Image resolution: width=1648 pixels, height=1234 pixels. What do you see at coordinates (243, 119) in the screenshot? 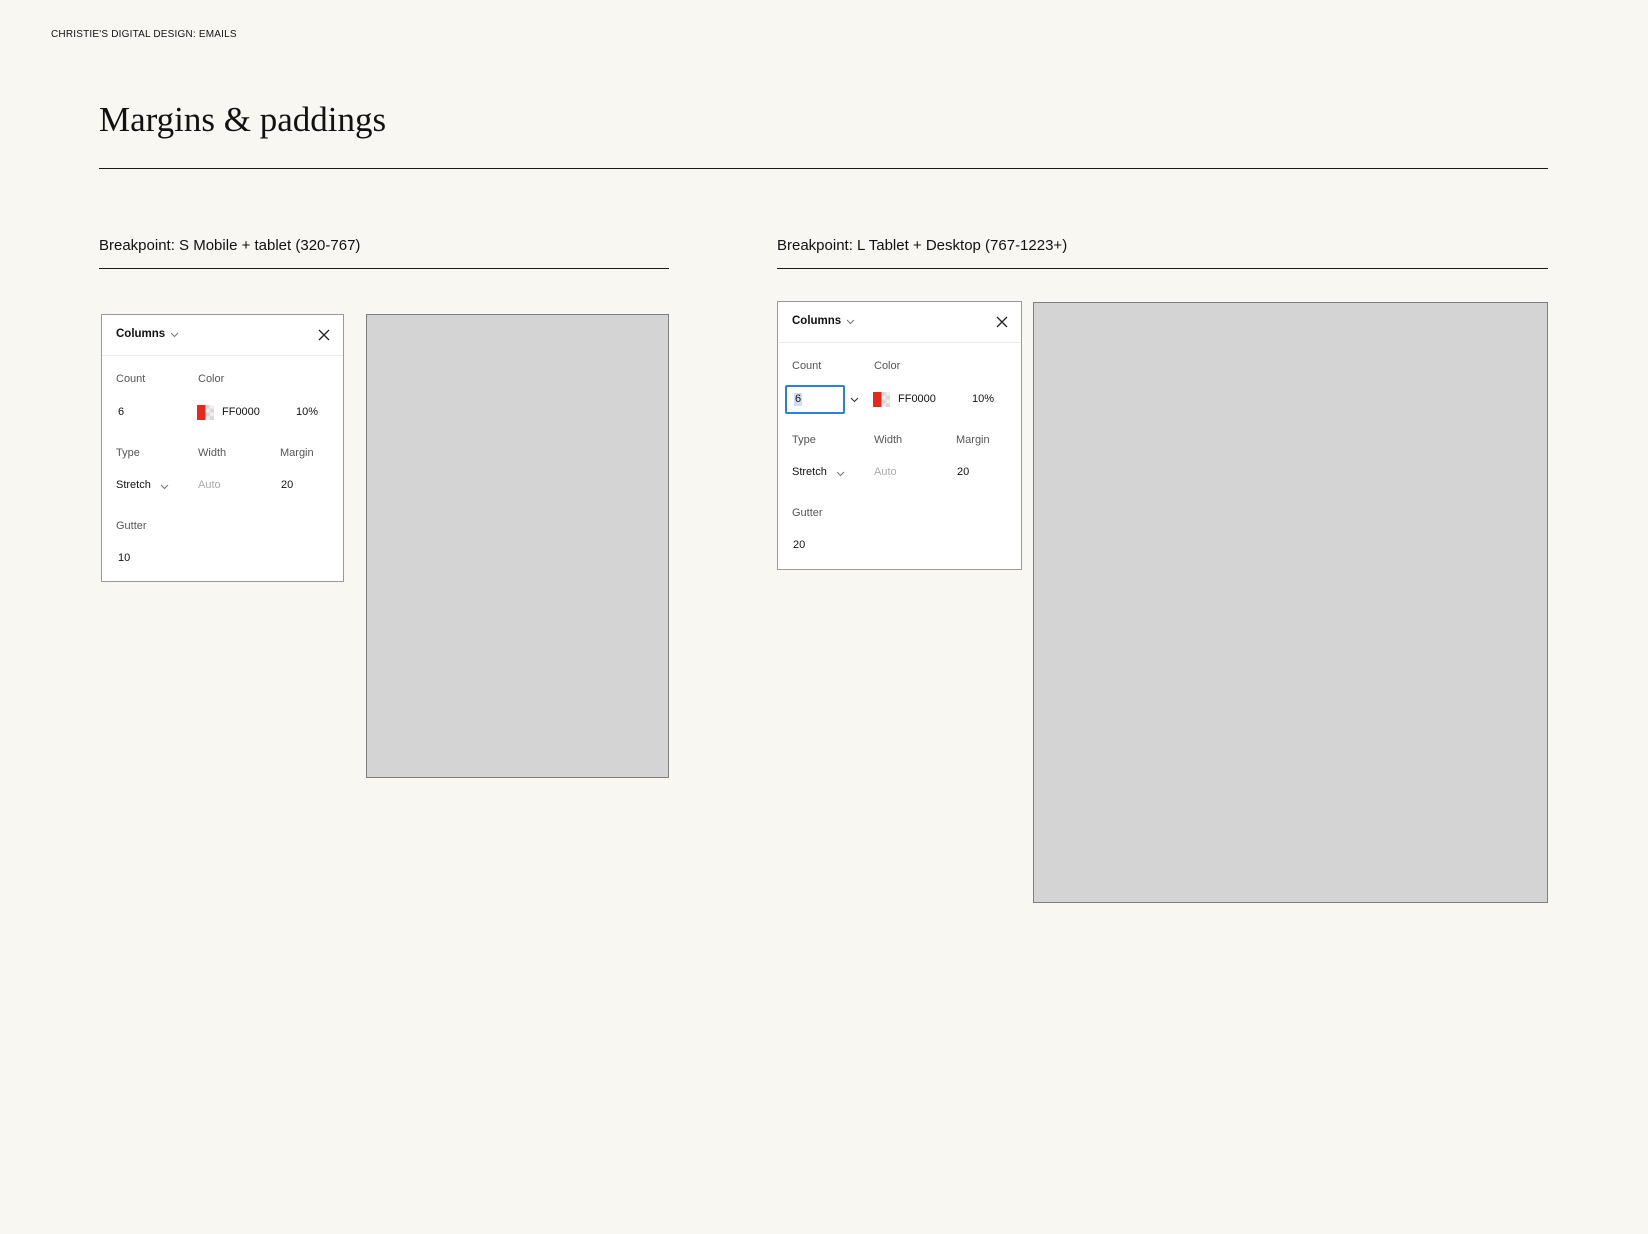
I see `page-title: Margins & paddings` at bounding box center [243, 119].